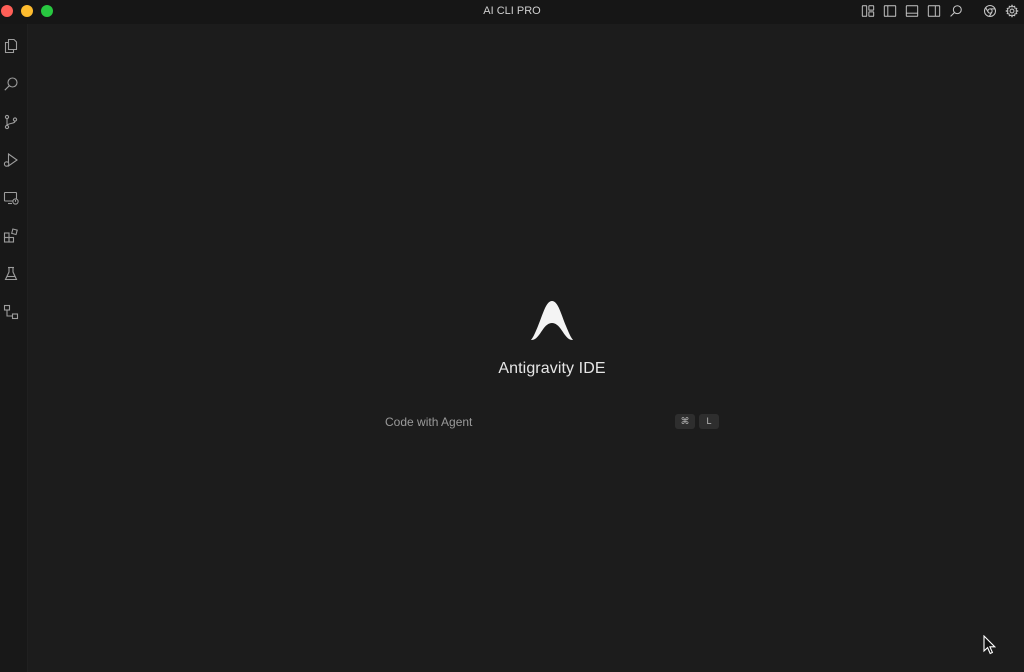  I want to click on customize-layout-button, so click(868, 11).